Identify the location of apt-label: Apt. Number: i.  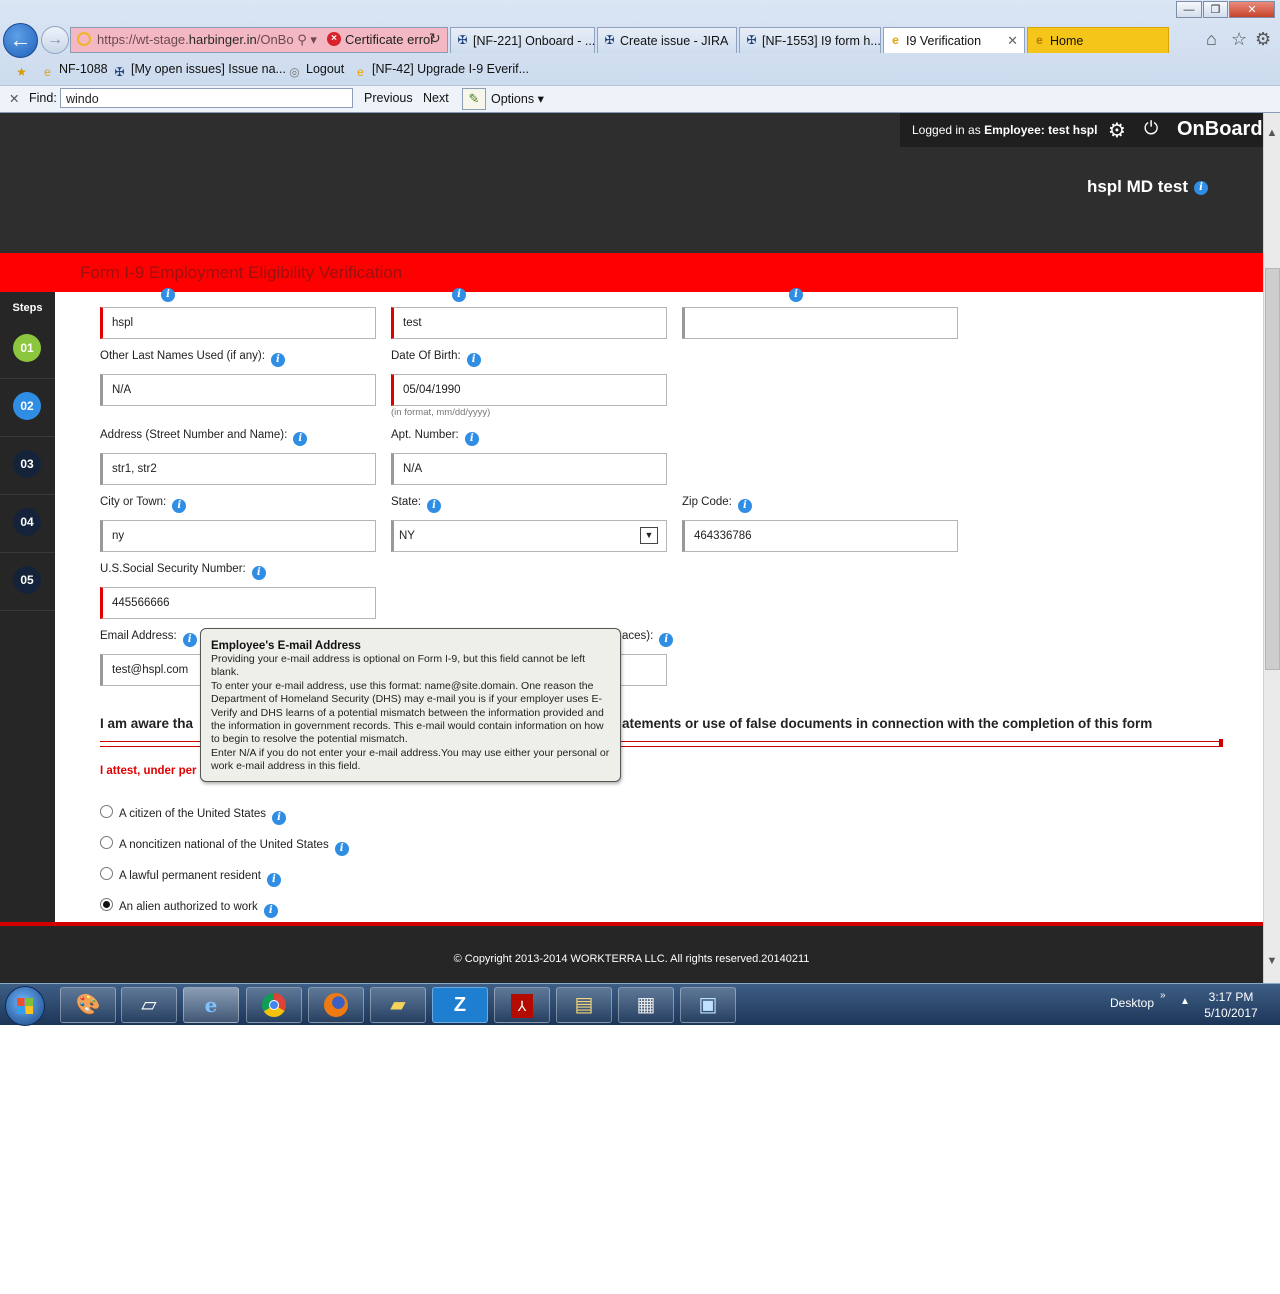
(435, 437).